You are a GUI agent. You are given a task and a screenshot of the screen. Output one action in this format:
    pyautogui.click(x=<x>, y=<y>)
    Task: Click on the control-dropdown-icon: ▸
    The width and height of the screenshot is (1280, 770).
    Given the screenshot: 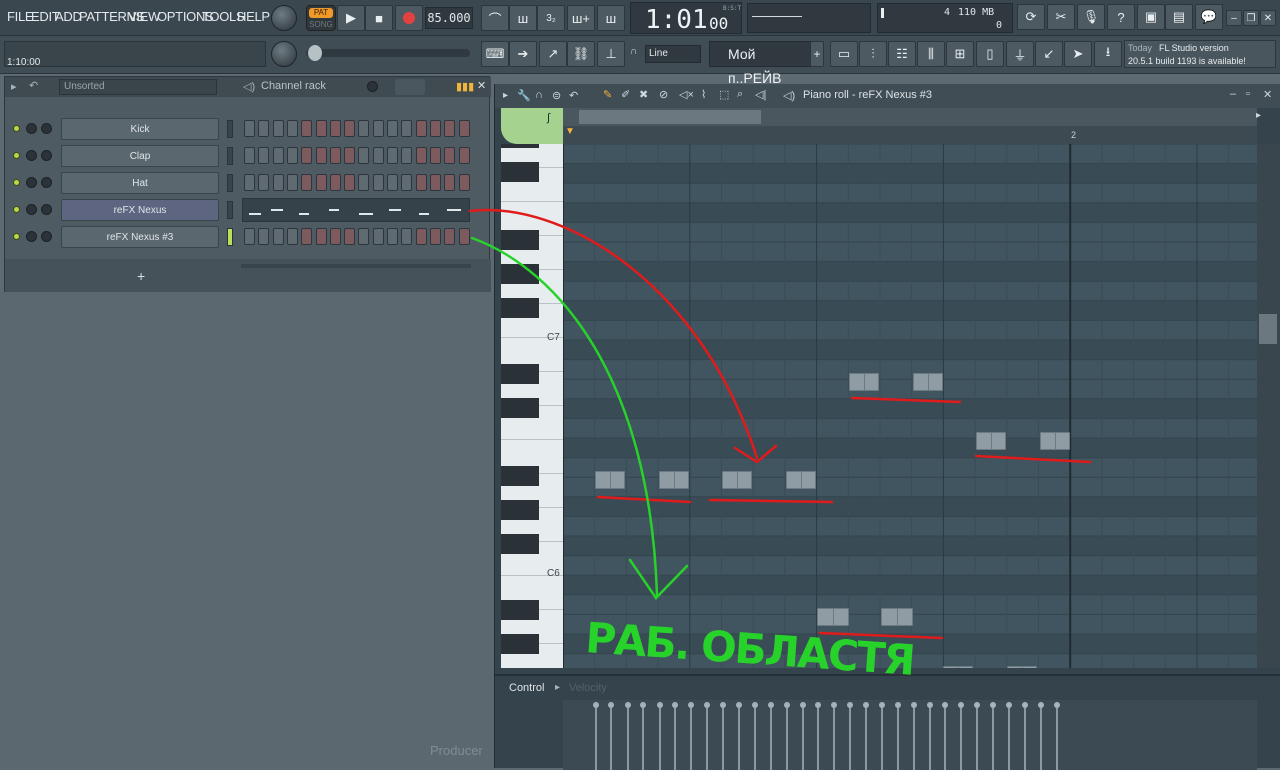 What is the action you would take?
    pyautogui.click(x=557, y=687)
    